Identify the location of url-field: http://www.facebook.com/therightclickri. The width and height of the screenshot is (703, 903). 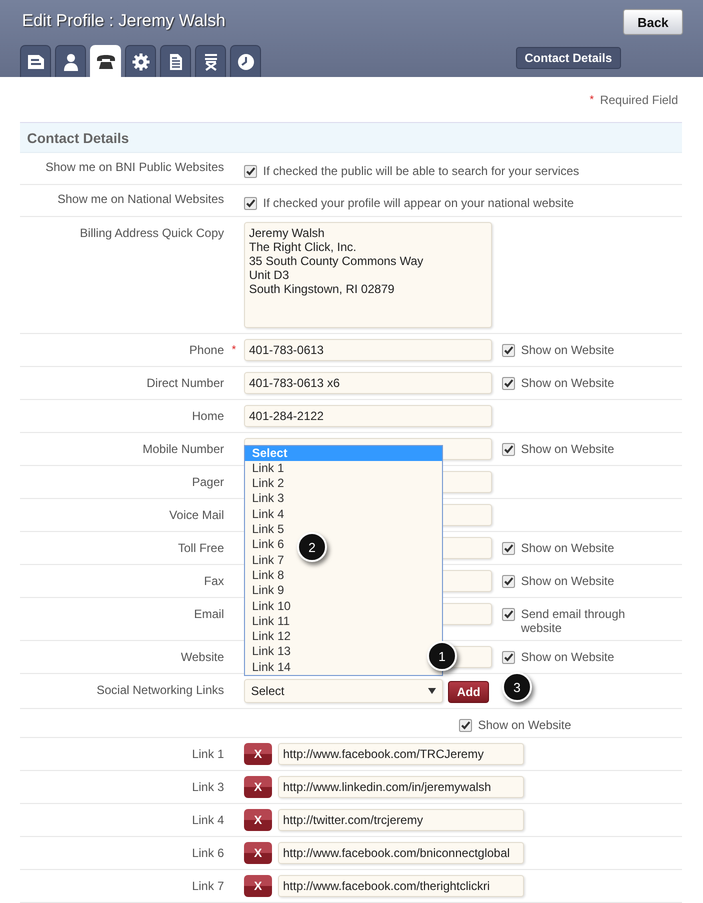
(401, 886).